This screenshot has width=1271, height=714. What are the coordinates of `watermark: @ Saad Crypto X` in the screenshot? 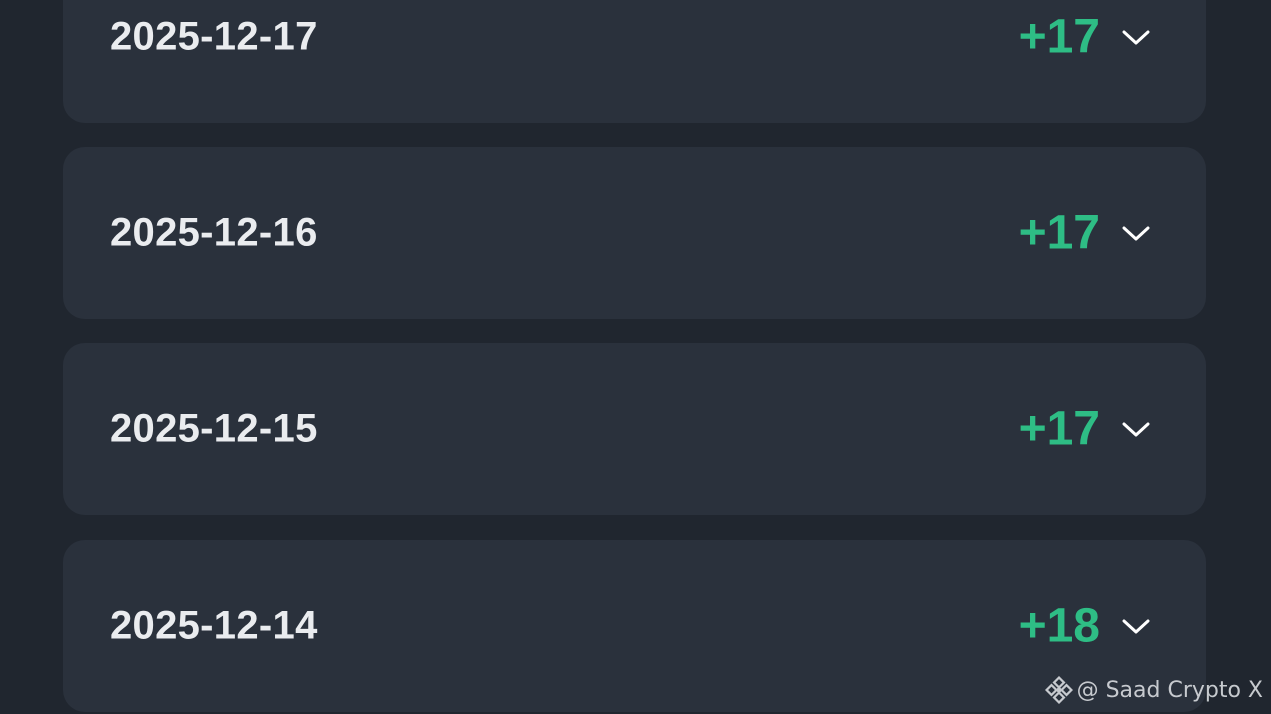 It's located at (1153, 690).